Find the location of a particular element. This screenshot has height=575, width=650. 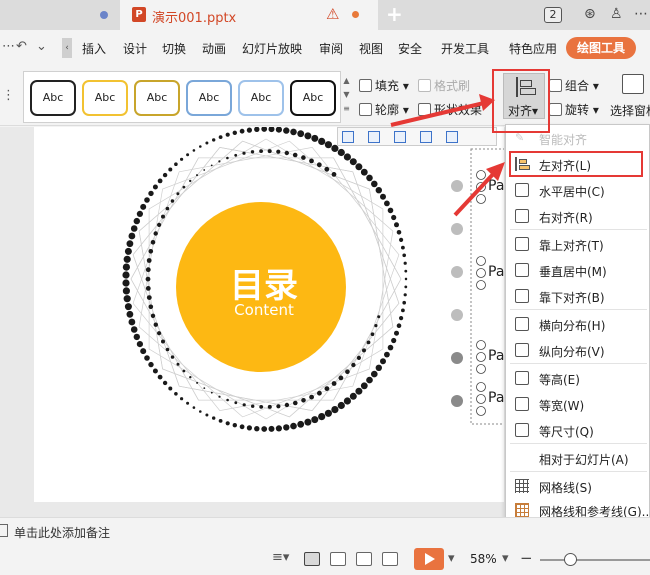

cloud-sync-icon: ⊛ is located at coordinates (590, 14).